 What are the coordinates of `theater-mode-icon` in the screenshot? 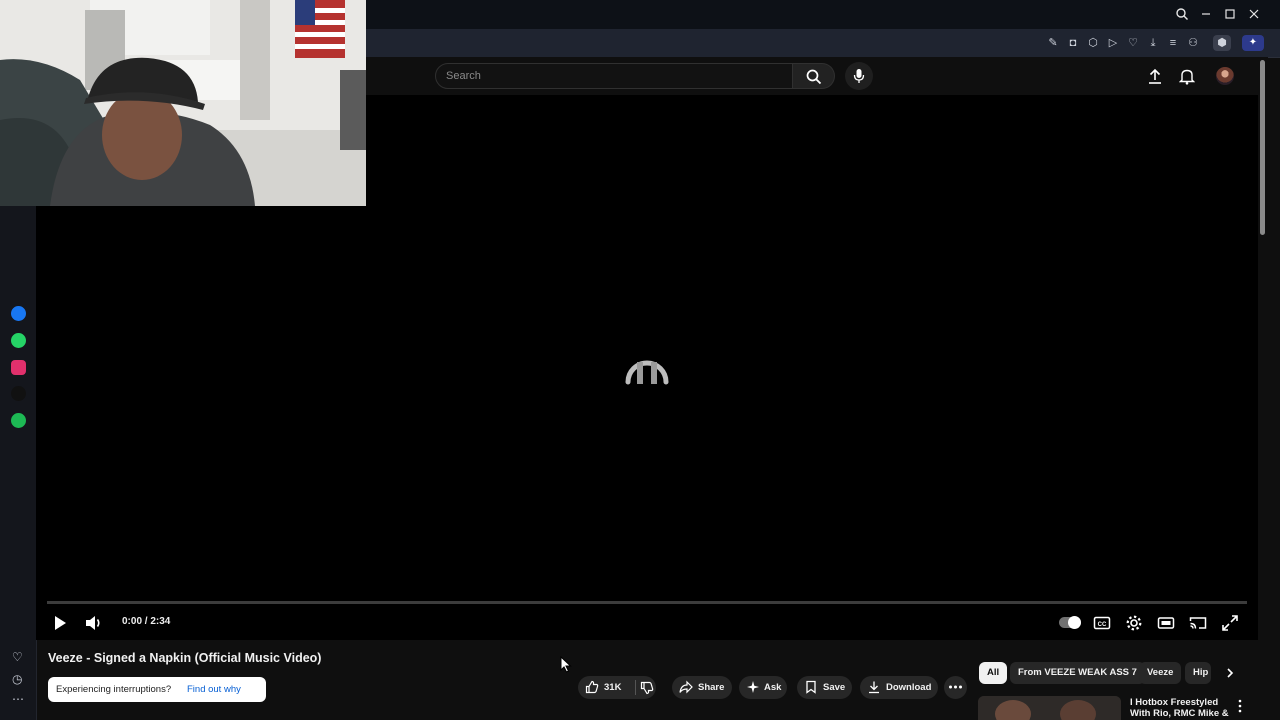 It's located at (1166, 623).